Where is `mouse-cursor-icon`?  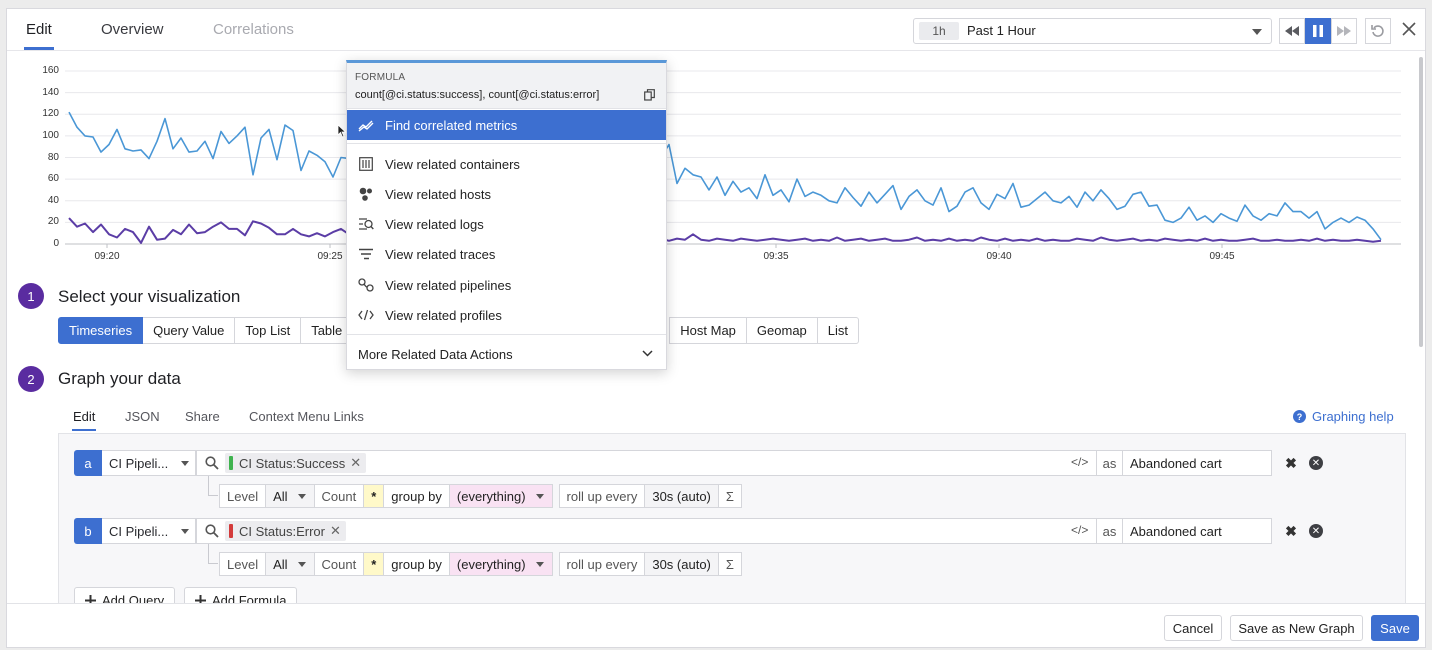 mouse-cursor-icon is located at coordinates (342, 131).